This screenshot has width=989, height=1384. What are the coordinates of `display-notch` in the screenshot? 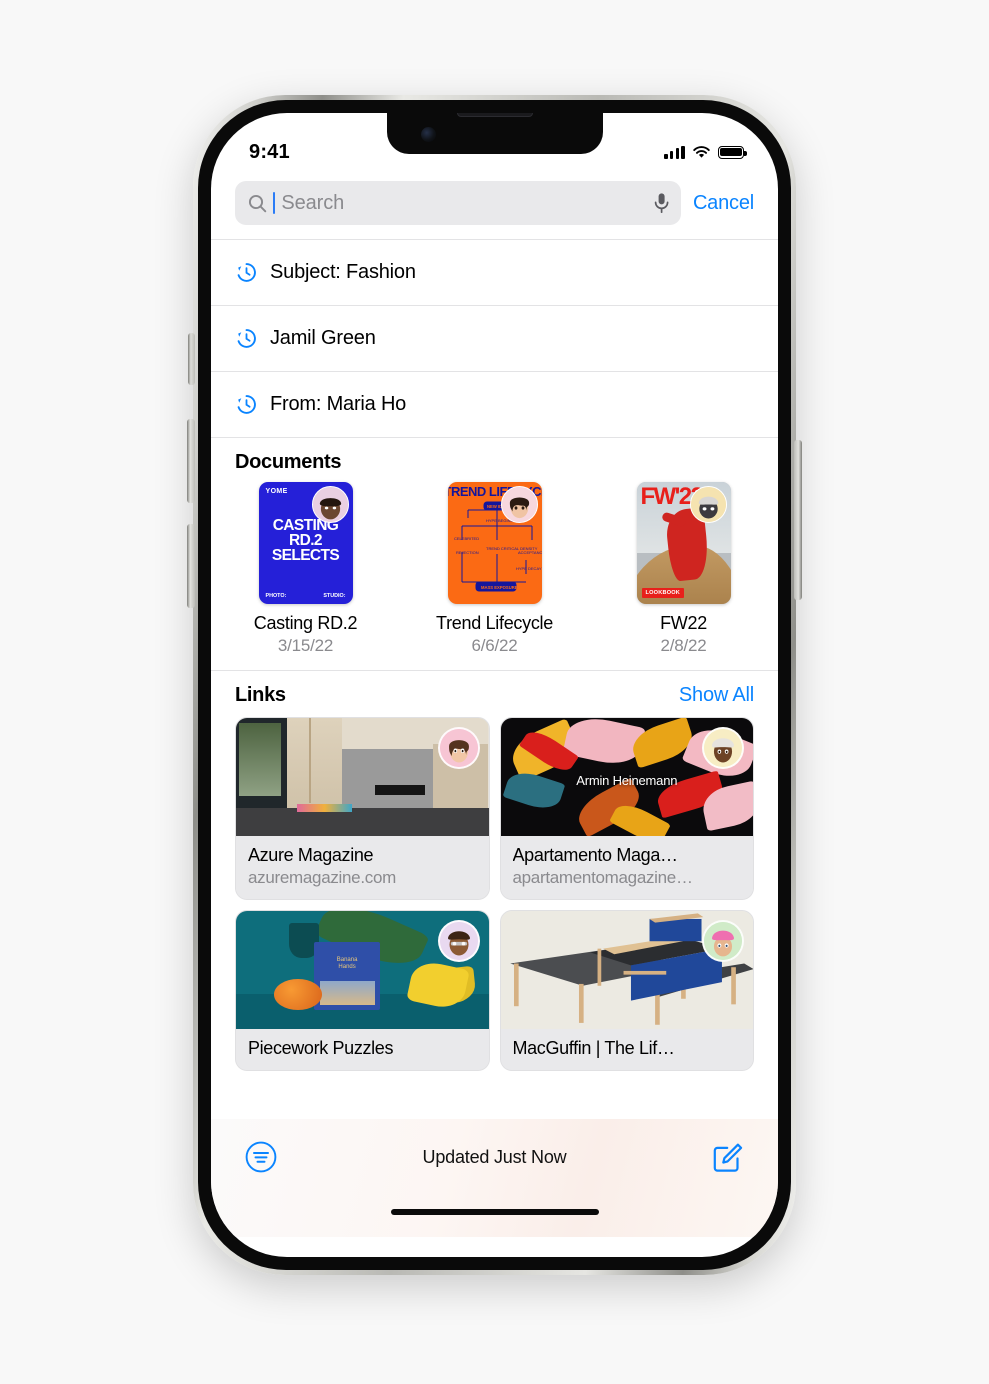 It's located at (494, 133).